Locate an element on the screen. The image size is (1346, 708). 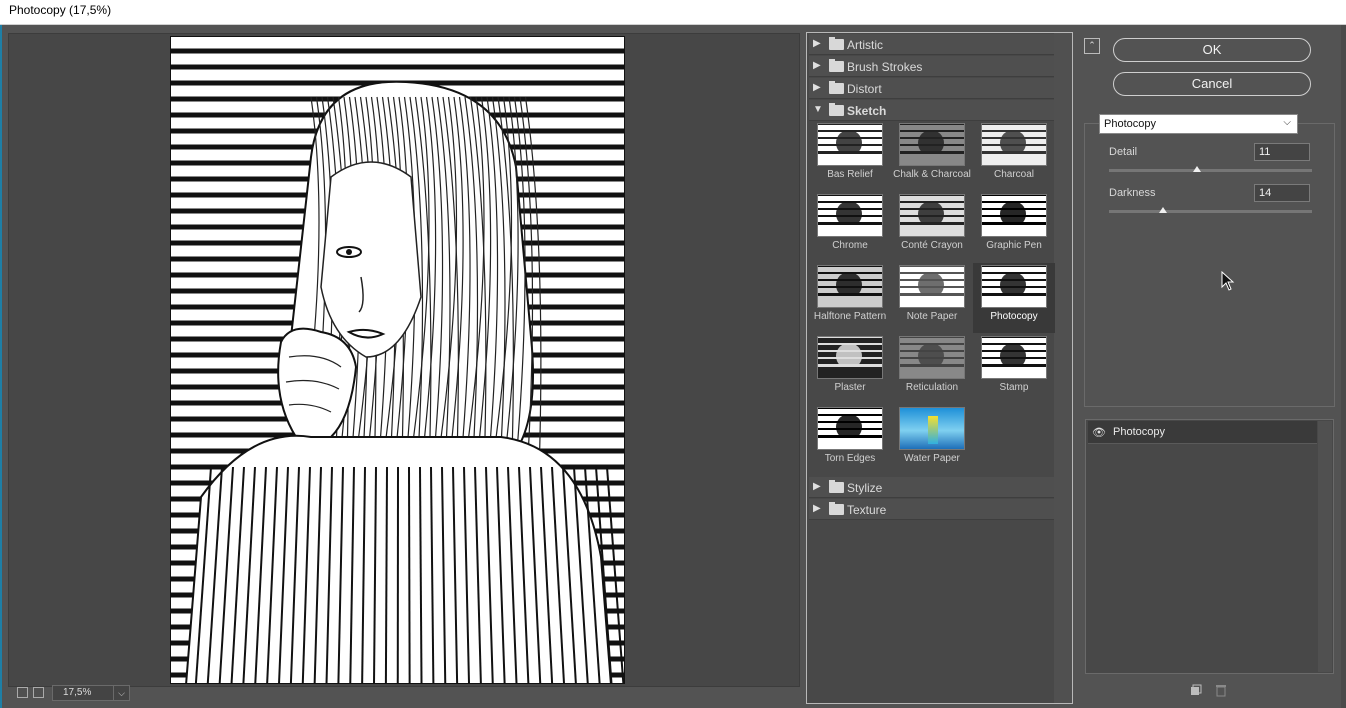
preview-bottom-bar: 17,5% ⌵ is located at coordinates (404, 694).